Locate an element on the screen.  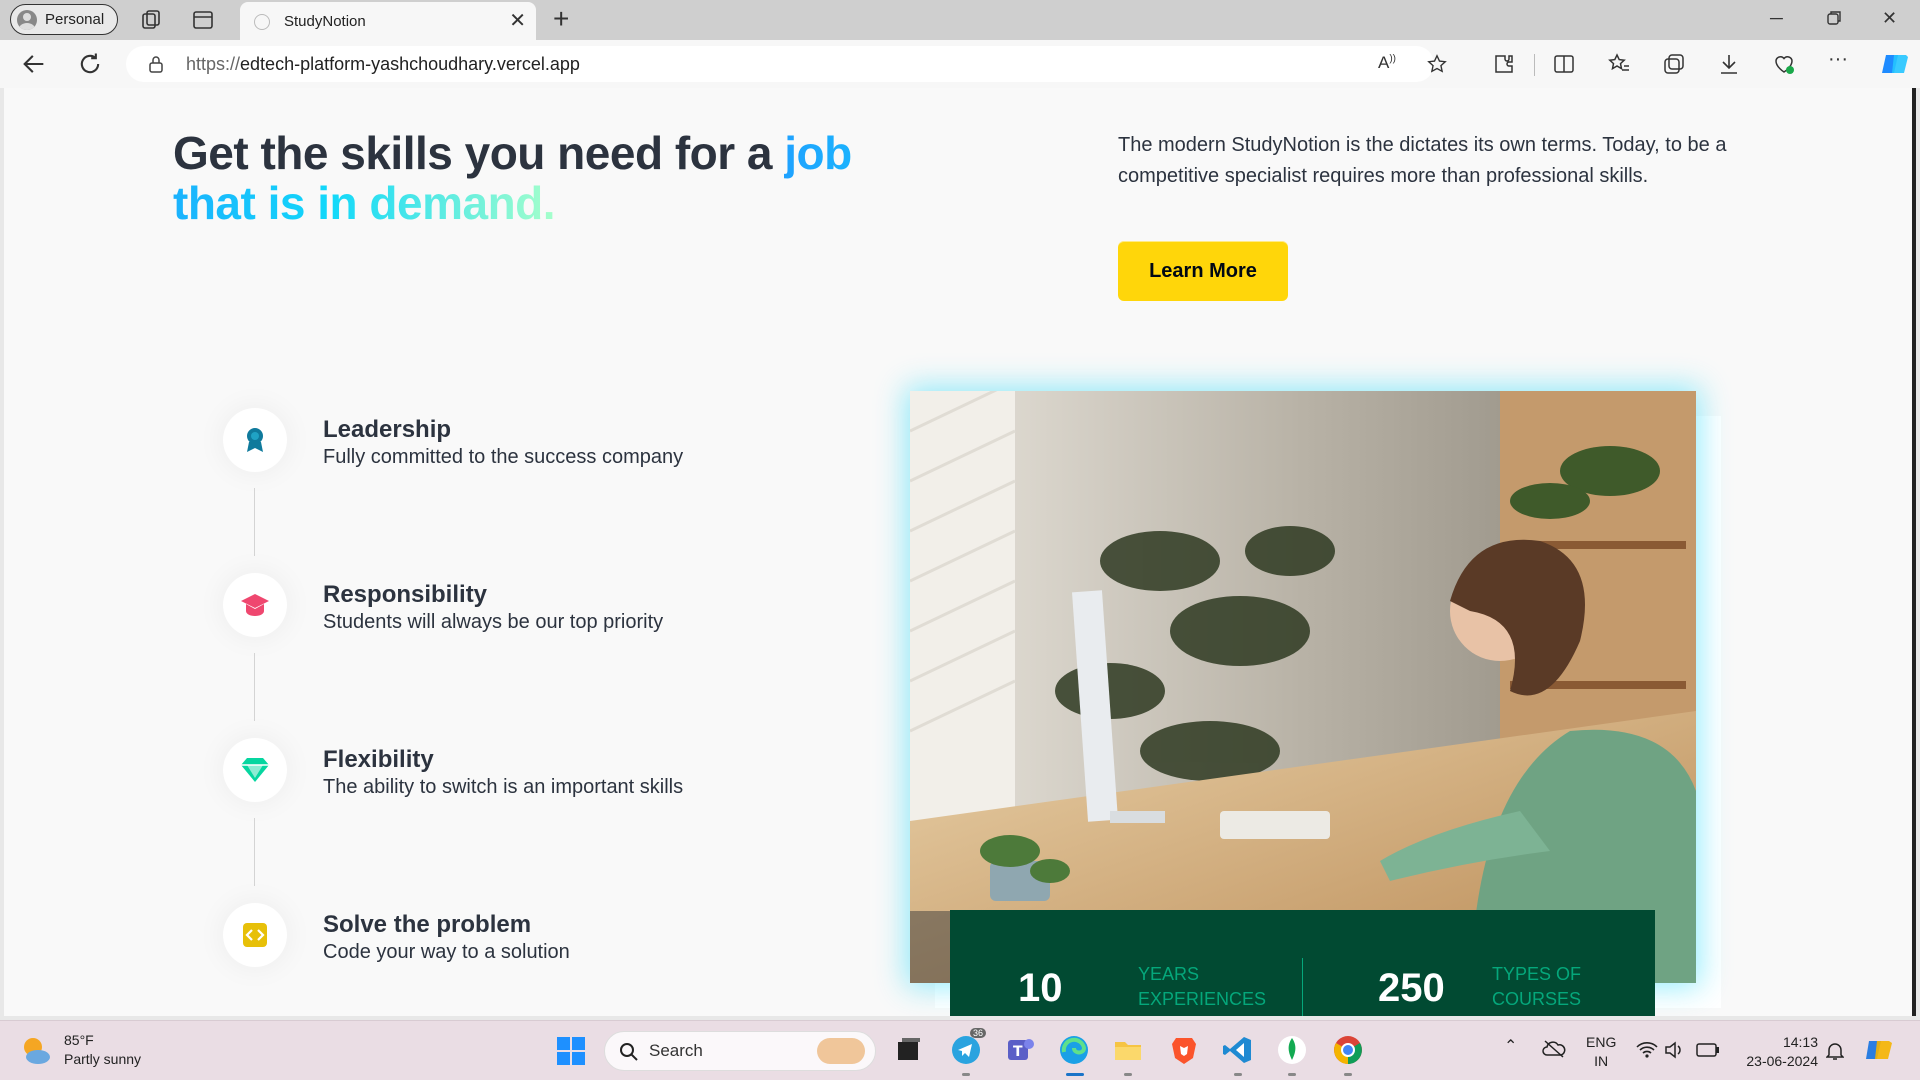
favorites-icon is located at coordinates (1619, 64).